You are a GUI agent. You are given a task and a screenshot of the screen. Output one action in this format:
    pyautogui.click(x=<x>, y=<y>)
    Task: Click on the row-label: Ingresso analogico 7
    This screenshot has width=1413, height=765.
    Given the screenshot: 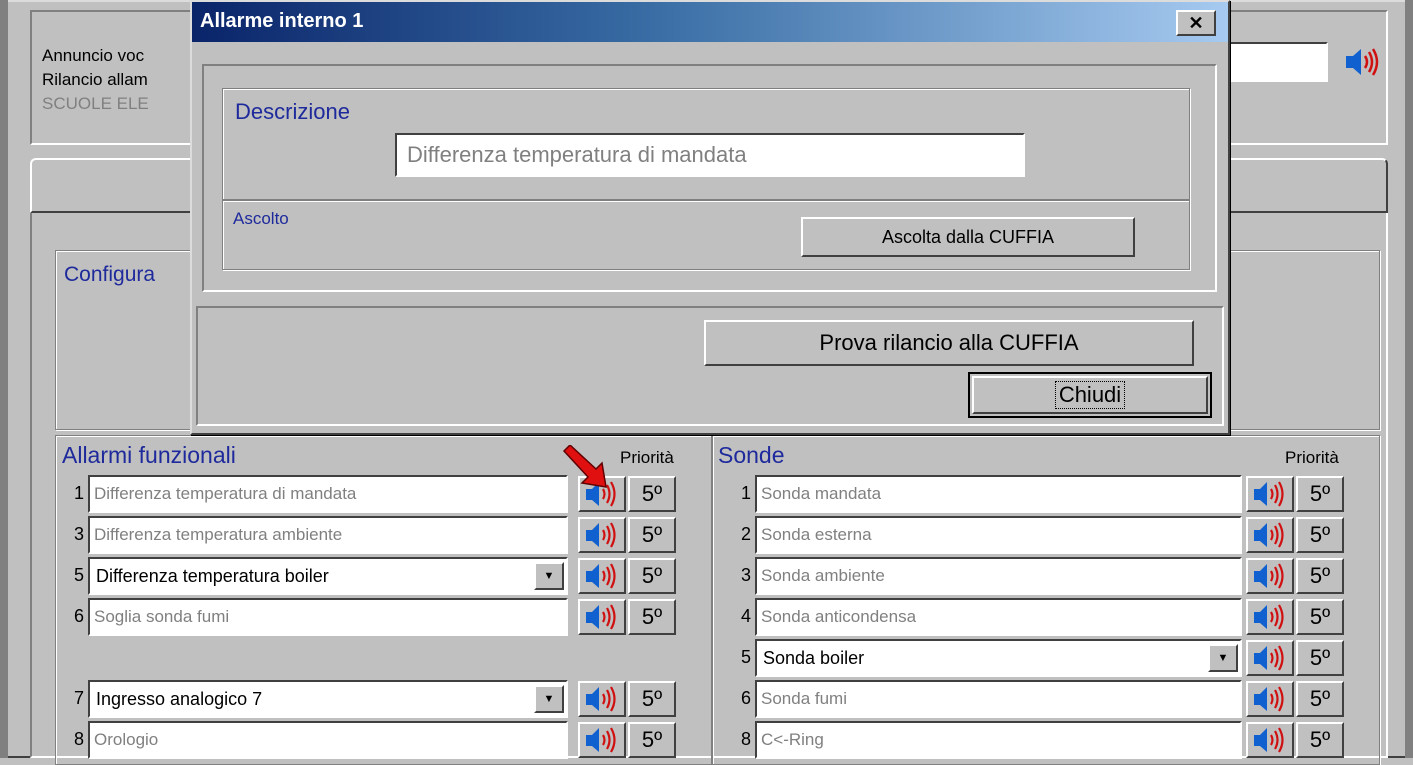 What is the action you would take?
    pyautogui.click(x=179, y=699)
    